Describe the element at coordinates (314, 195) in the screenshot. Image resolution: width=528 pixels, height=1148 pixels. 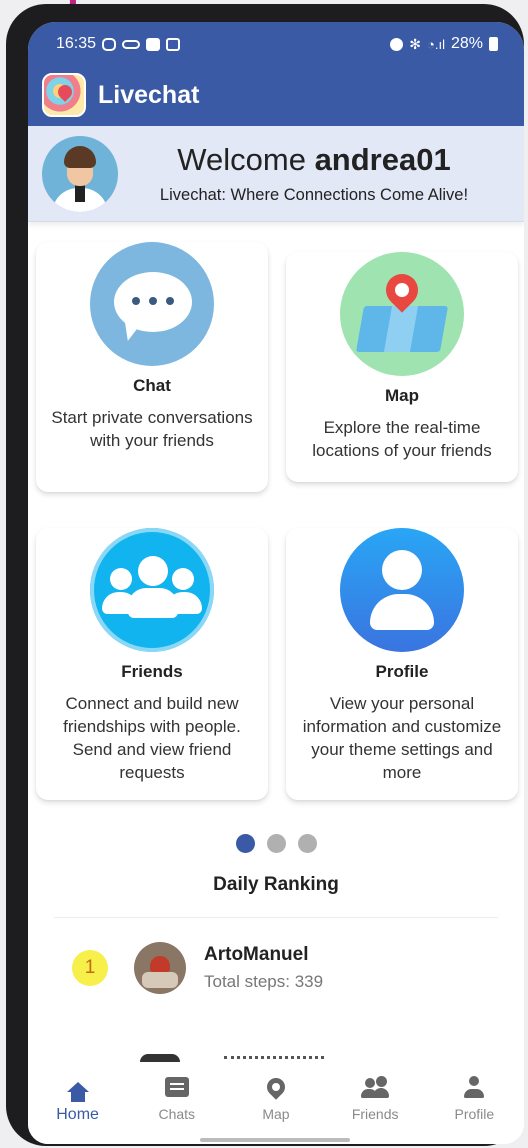
I see `app-tagline: Livechat: Where Connections Come Alive!` at that location.